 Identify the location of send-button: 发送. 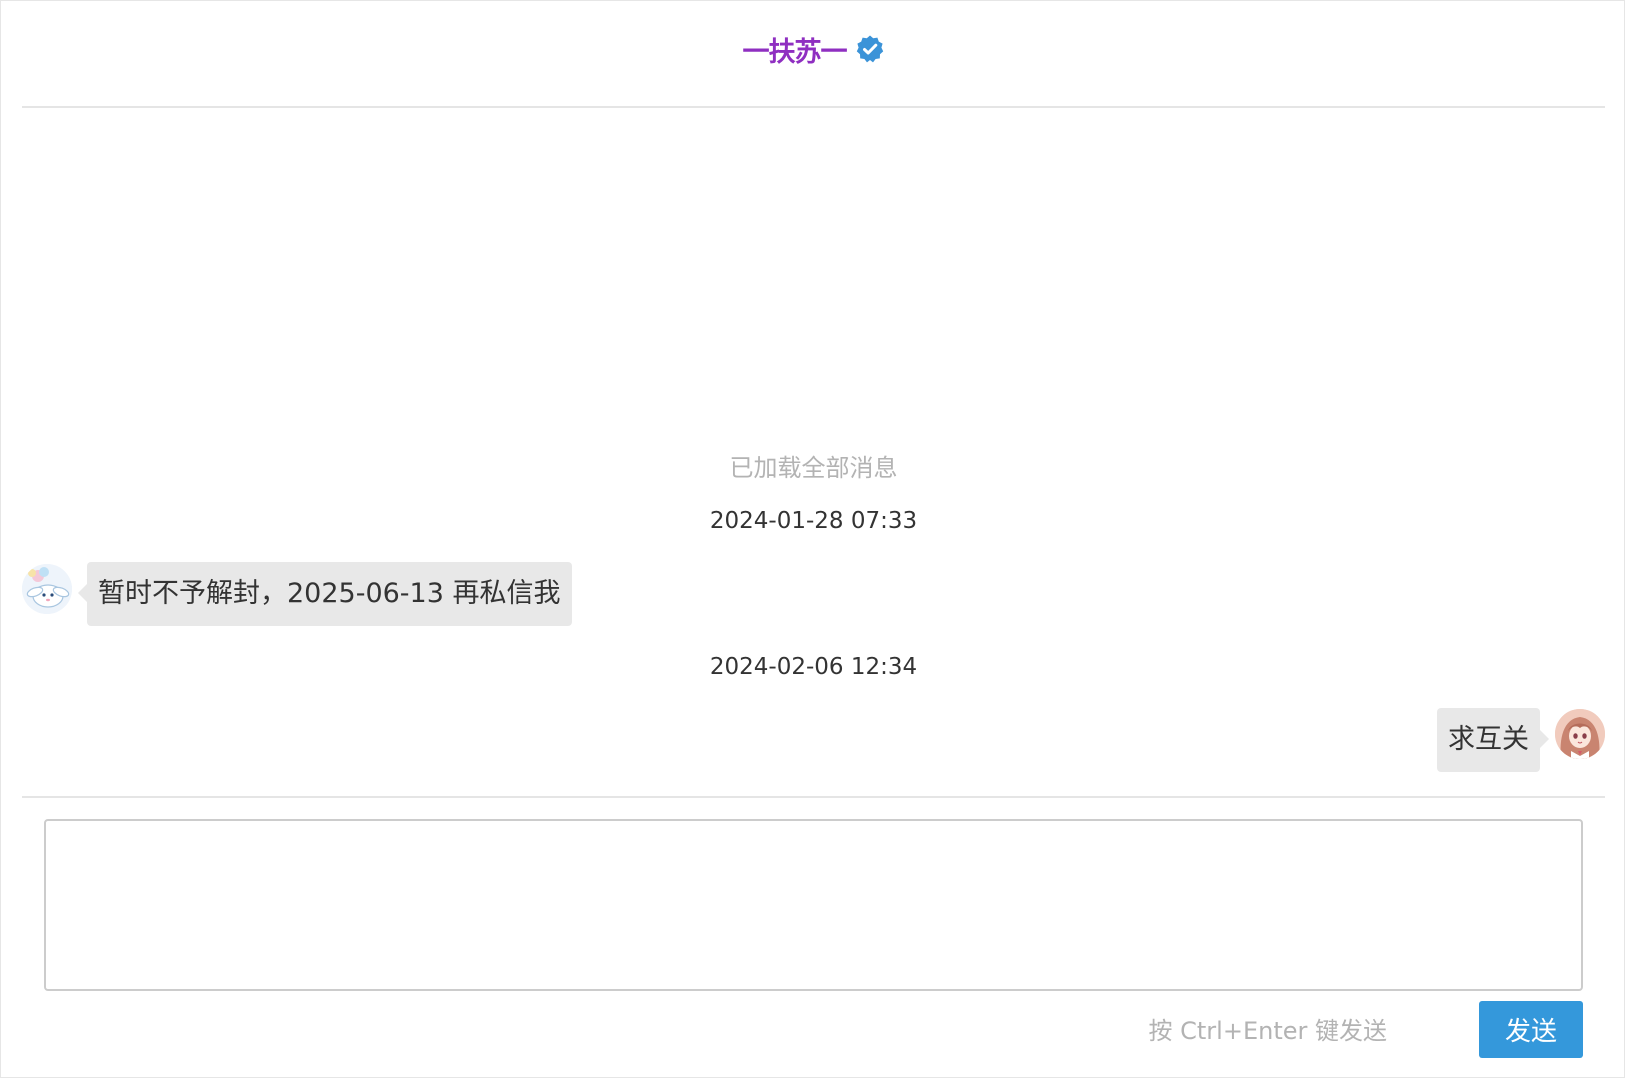
(1531, 1029).